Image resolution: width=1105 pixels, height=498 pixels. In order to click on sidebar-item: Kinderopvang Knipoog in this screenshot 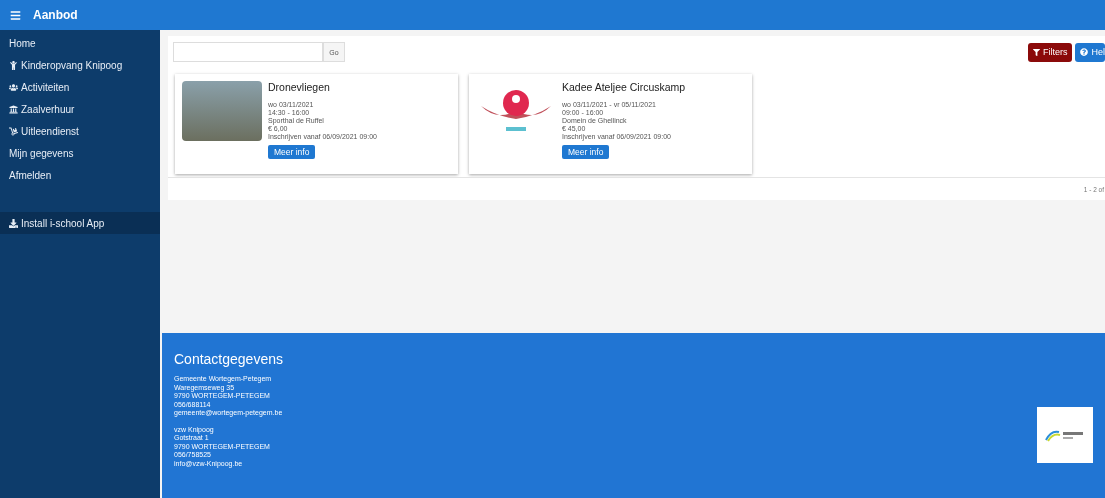, I will do `click(80, 65)`.